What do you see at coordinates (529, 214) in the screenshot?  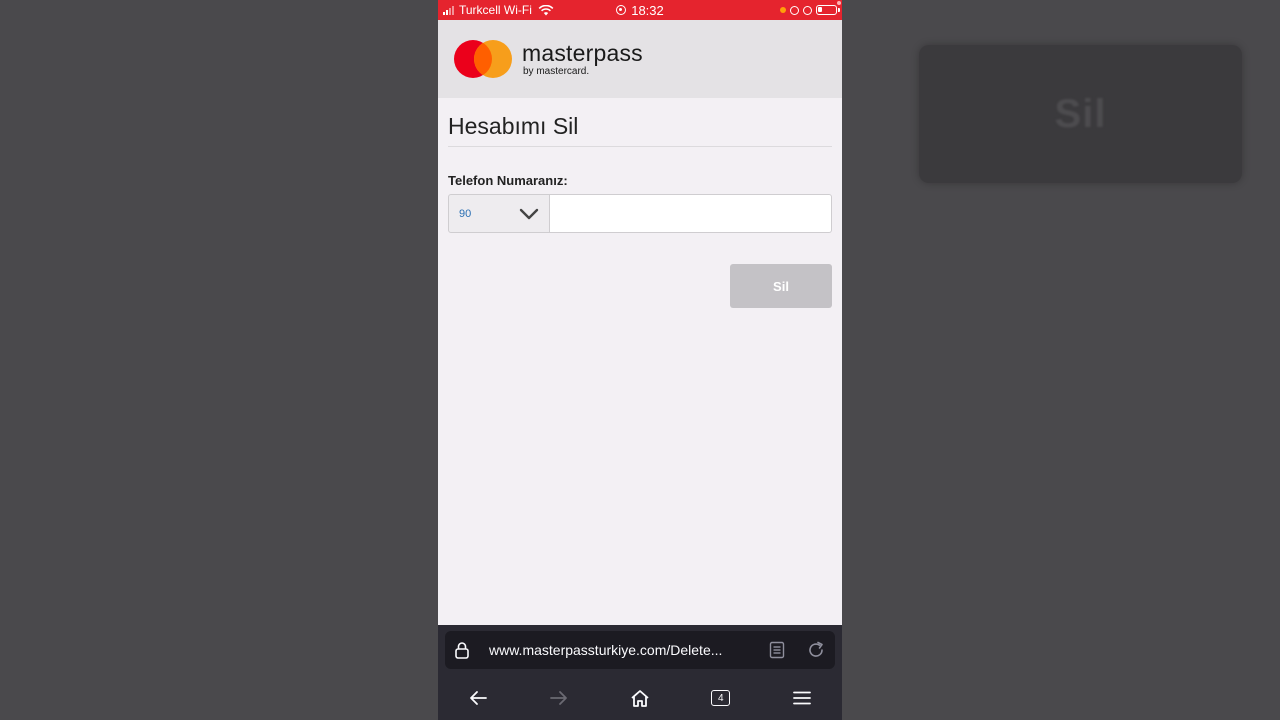 I see `chevron-down-icon` at bounding box center [529, 214].